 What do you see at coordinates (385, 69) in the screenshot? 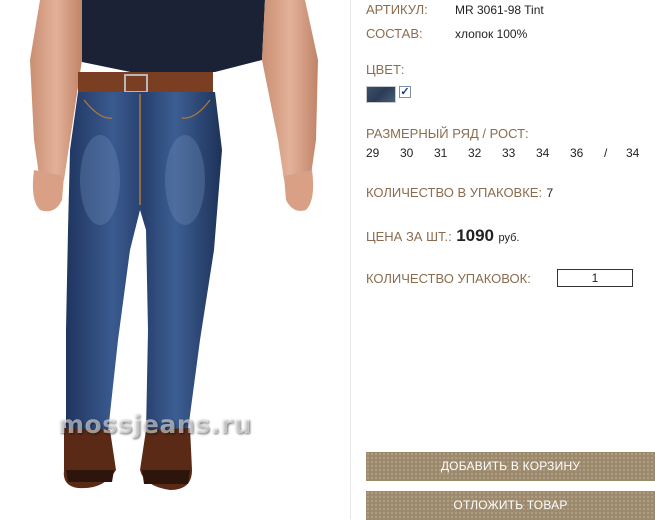
I see `color-label: ЦВЕТ:` at bounding box center [385, 69].